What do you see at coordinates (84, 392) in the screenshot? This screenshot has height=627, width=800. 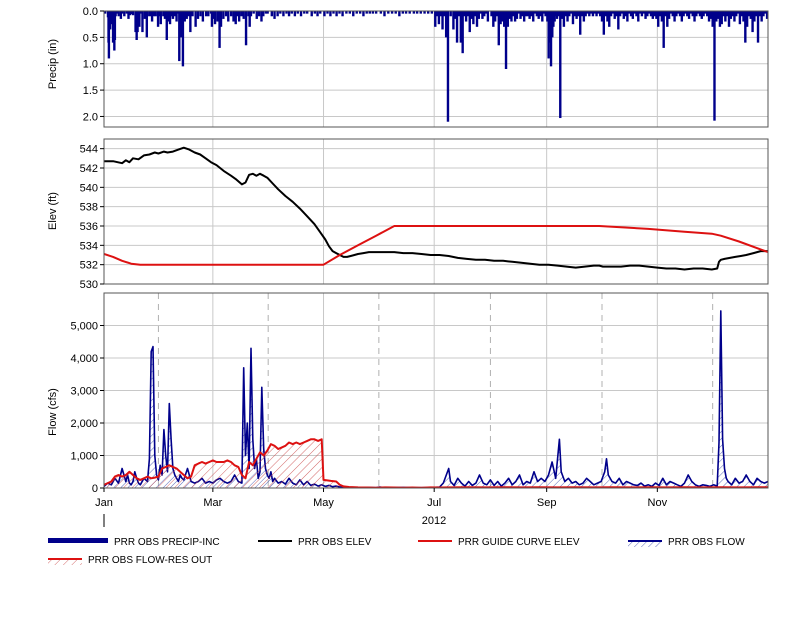 I see `y-tick-label: 3,000` at bounding box center [84, 392].